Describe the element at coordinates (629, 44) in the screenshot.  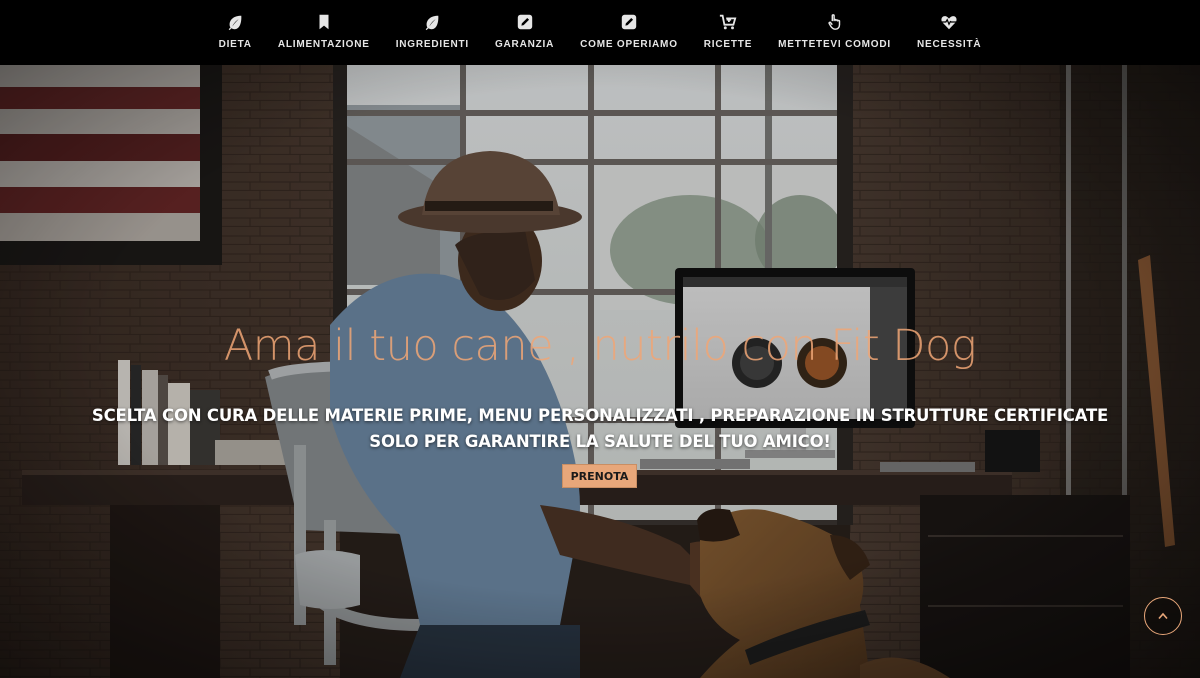
I see `nav-label: COME OPERIAMO` at that location.